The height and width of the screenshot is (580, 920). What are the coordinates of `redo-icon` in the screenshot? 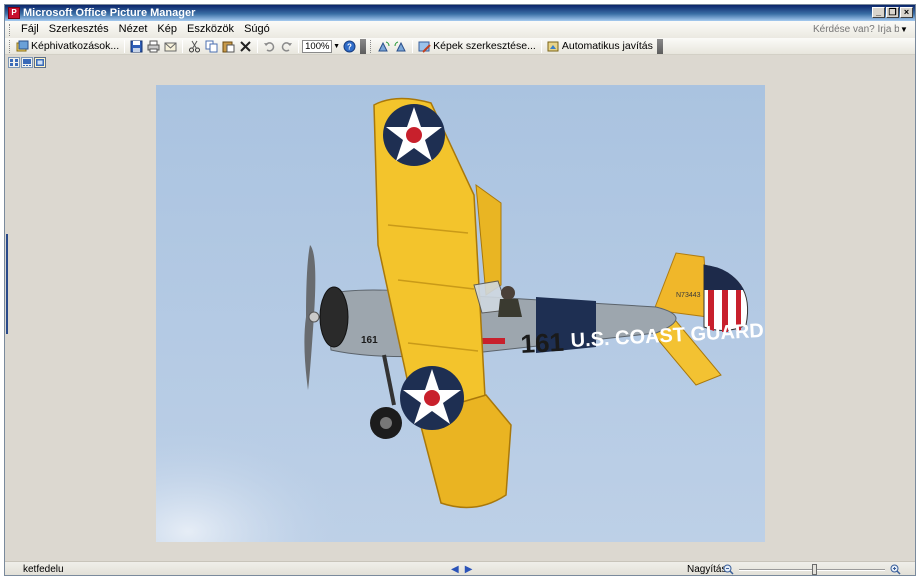 It's located at (287, 46).